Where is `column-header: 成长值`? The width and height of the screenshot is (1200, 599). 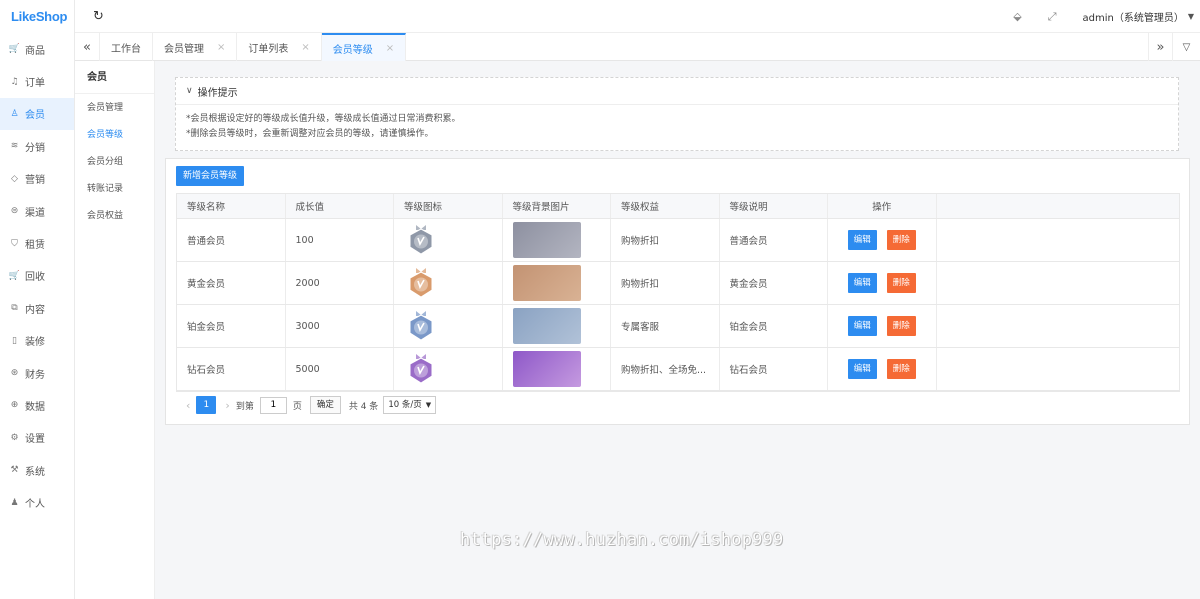
column-header: 成长值 is located at coordinates (340, 206).